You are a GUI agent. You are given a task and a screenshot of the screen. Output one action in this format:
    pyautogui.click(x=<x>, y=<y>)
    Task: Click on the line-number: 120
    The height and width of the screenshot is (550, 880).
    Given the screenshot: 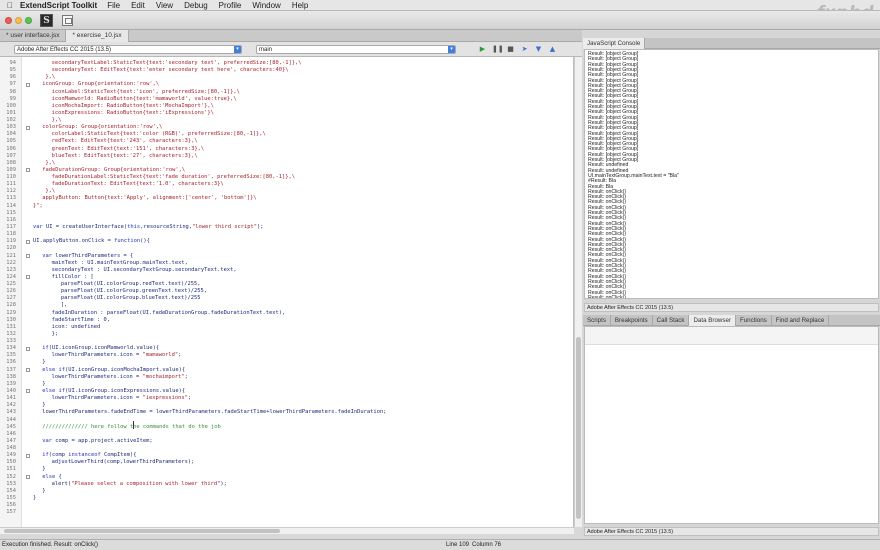 What is the action you would take?
    pyautogui.click(x=8, y=248)
    